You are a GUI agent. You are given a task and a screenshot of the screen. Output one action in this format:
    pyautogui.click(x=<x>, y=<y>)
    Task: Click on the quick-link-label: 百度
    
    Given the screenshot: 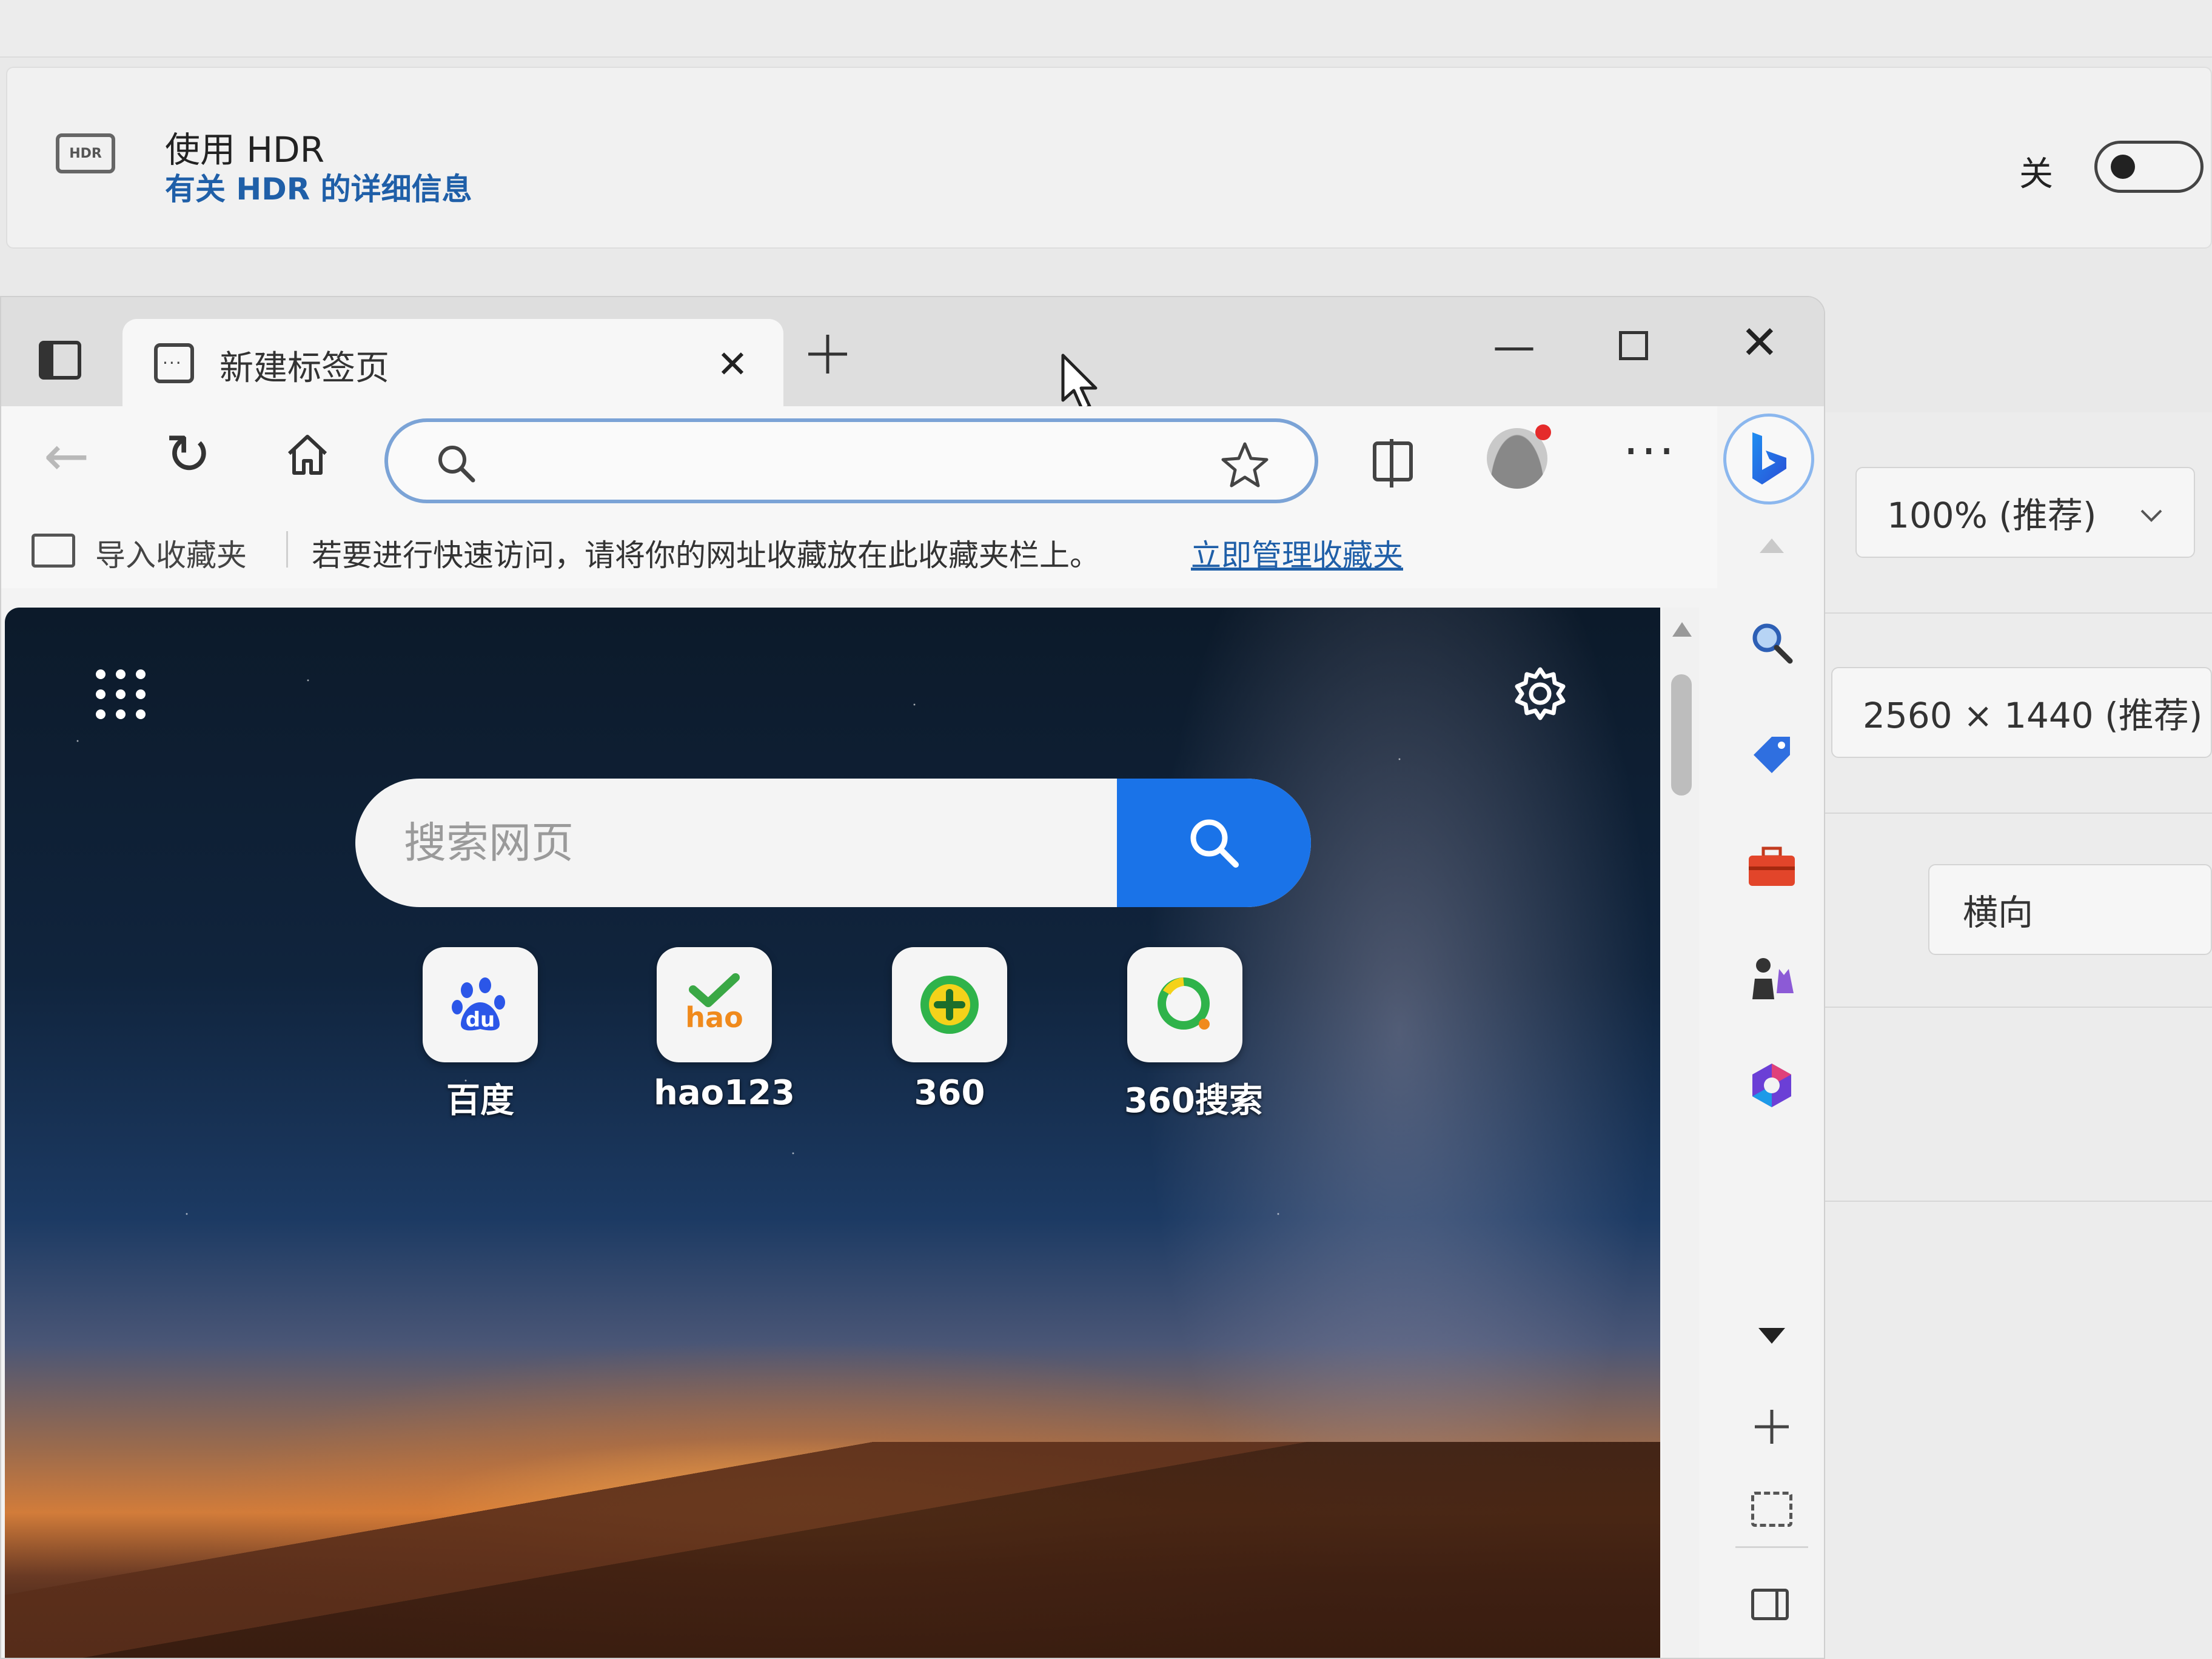 What is the action you would take?
    pyautogui.click(x=480, y=1101)
    